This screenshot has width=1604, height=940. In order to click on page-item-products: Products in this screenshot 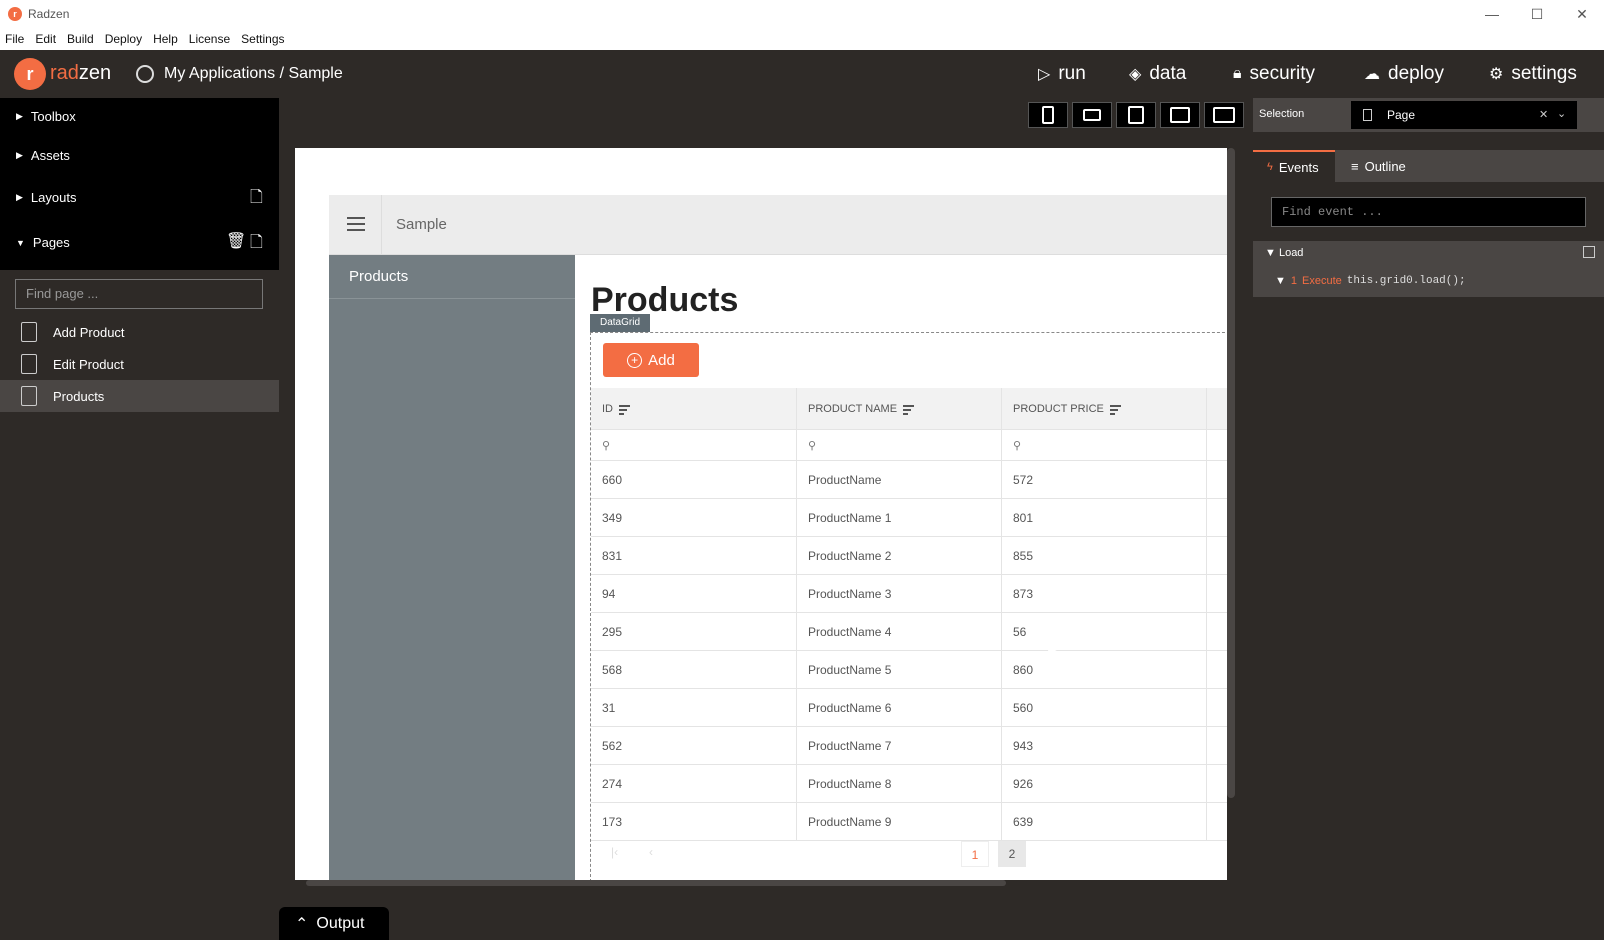, I will do `click(139, 396)`.